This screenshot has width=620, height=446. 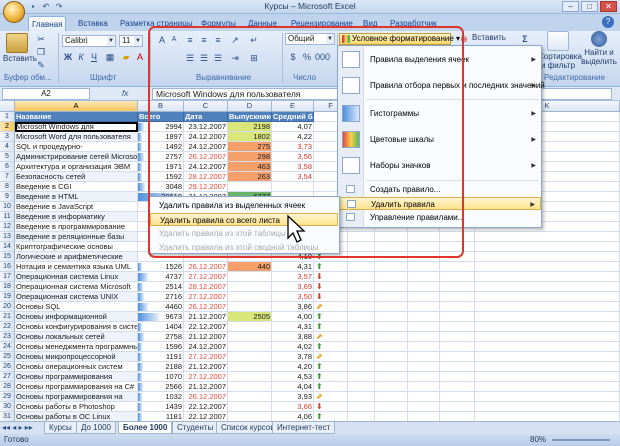 What do you see at coordinates (145, 428) in the screenshot?
I see `sheet-tab: Более 1000` at bounding box center [145, 428].